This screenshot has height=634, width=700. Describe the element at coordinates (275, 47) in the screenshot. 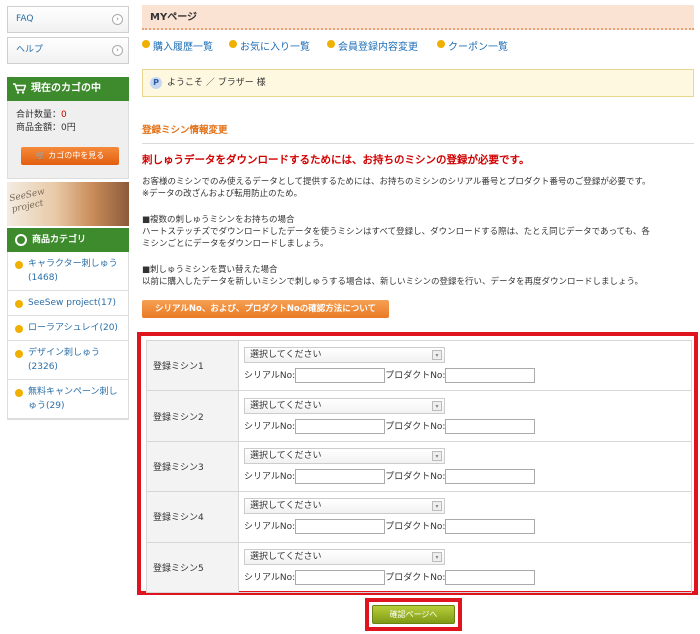

I see `tab-label: お気に入り一覧` at that location.